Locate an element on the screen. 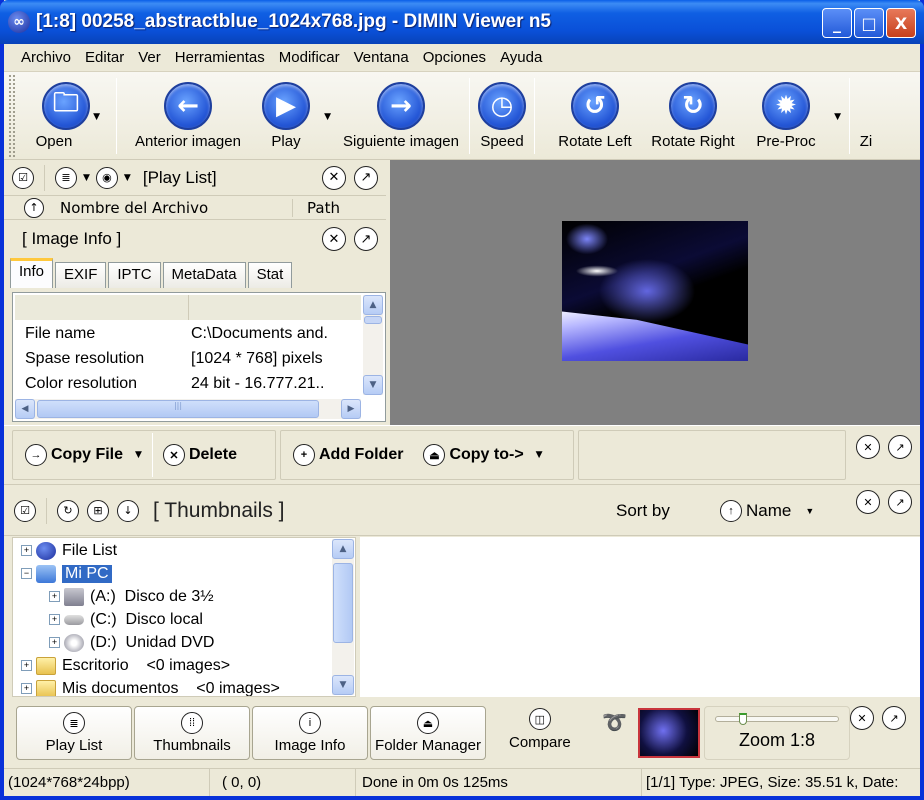 This screenshot has height=800, width=924. info-horizontal-scrollbar: ◀ ||| ▶ is located at coordinates (188, 409).